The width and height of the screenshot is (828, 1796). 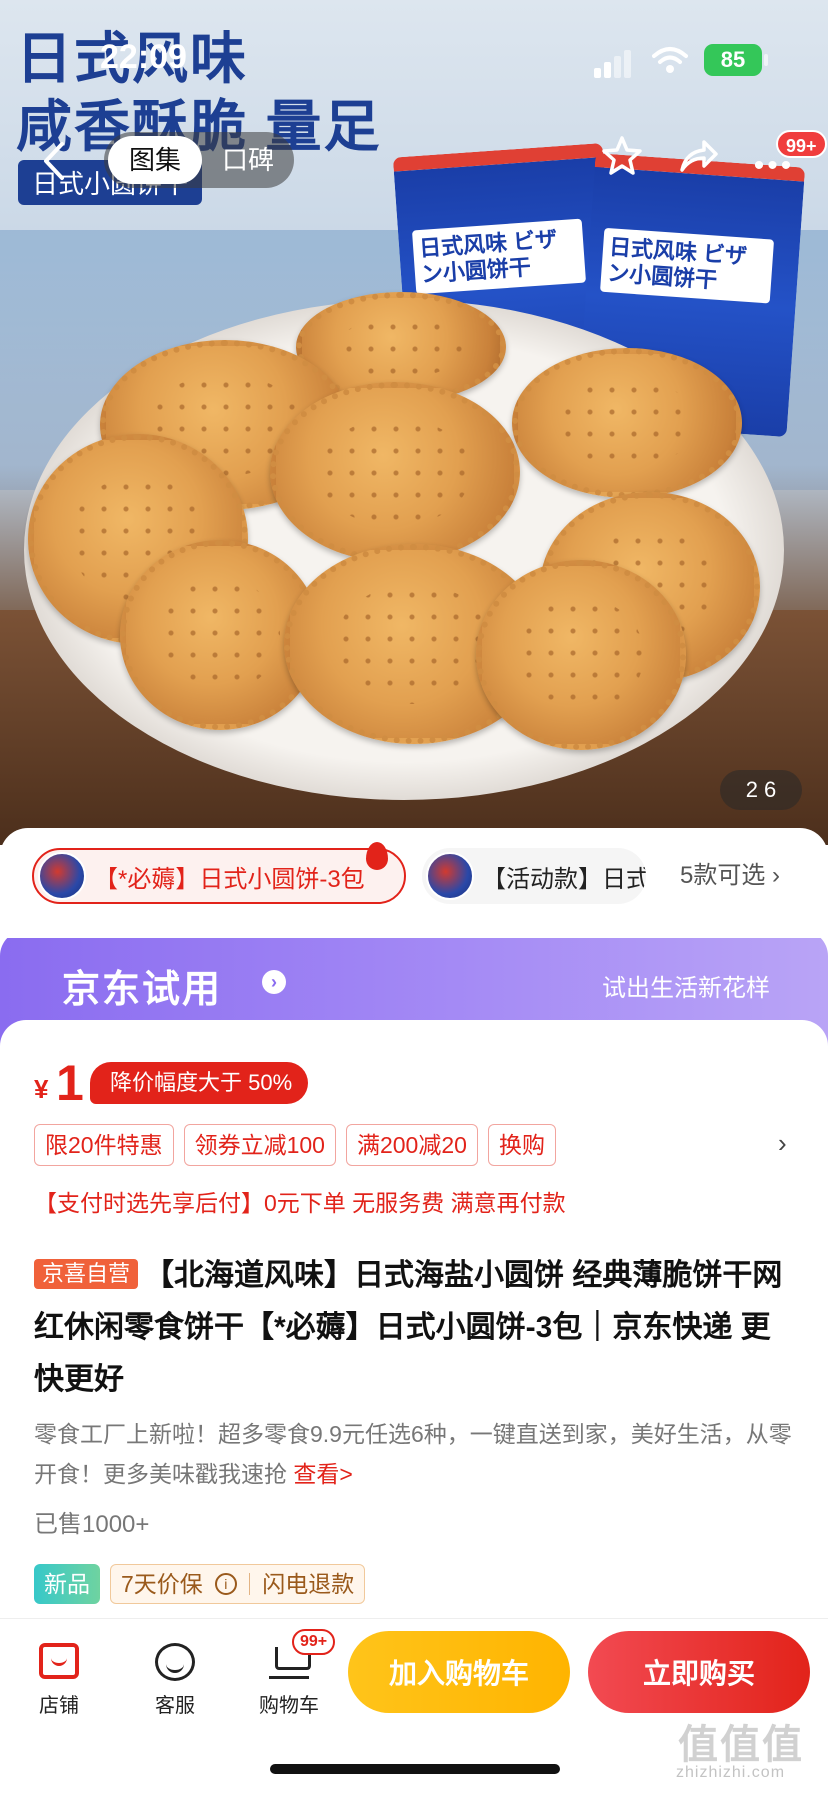 What do you see at coordinates (248, 160) in the screenshot?
I see `tab-reviews: 口碑` at bounding box center [248, 160].